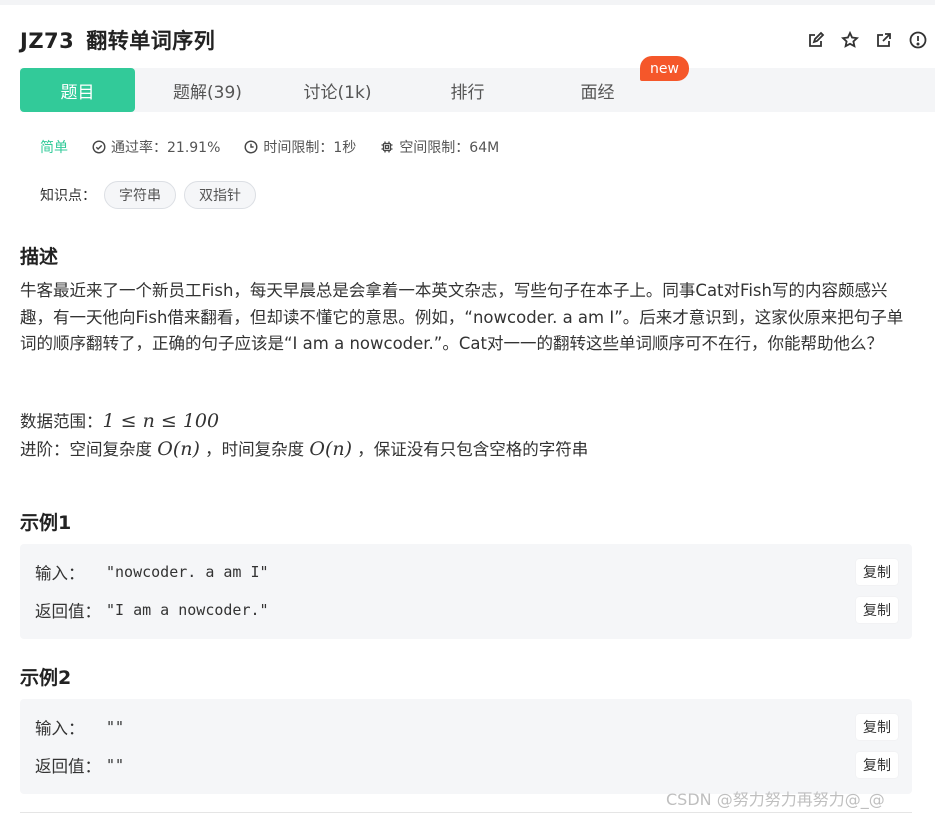 The image size is (935, 815). I want to click on header-actions, so click(867, 40).